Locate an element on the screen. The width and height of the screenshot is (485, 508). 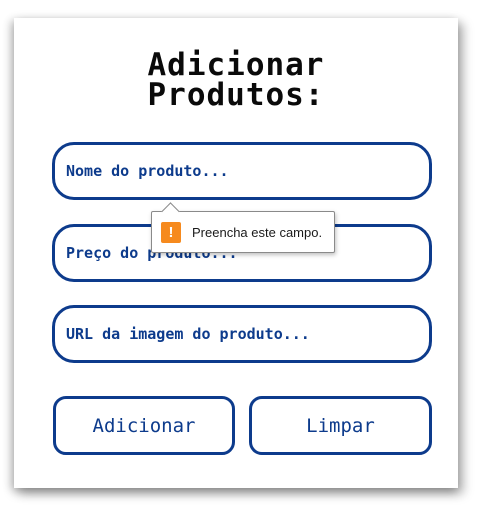
validation-tooltip: ! Preencha este campo. is located at coordinates (243, 232).